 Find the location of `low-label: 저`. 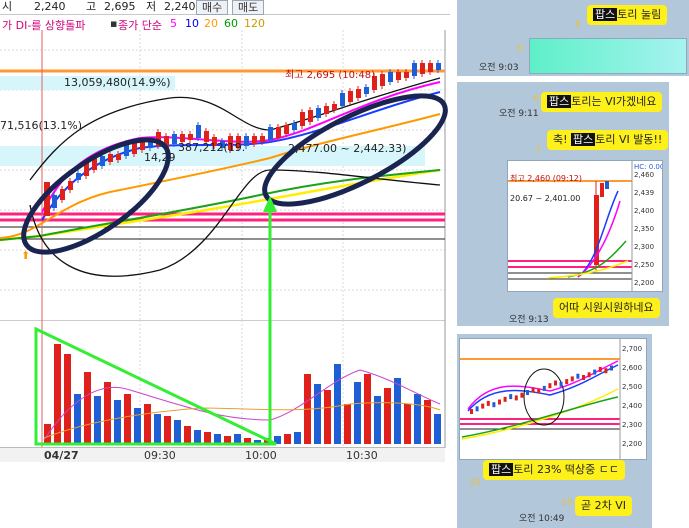

low-label: 저 is located at coordinates (151, 6).